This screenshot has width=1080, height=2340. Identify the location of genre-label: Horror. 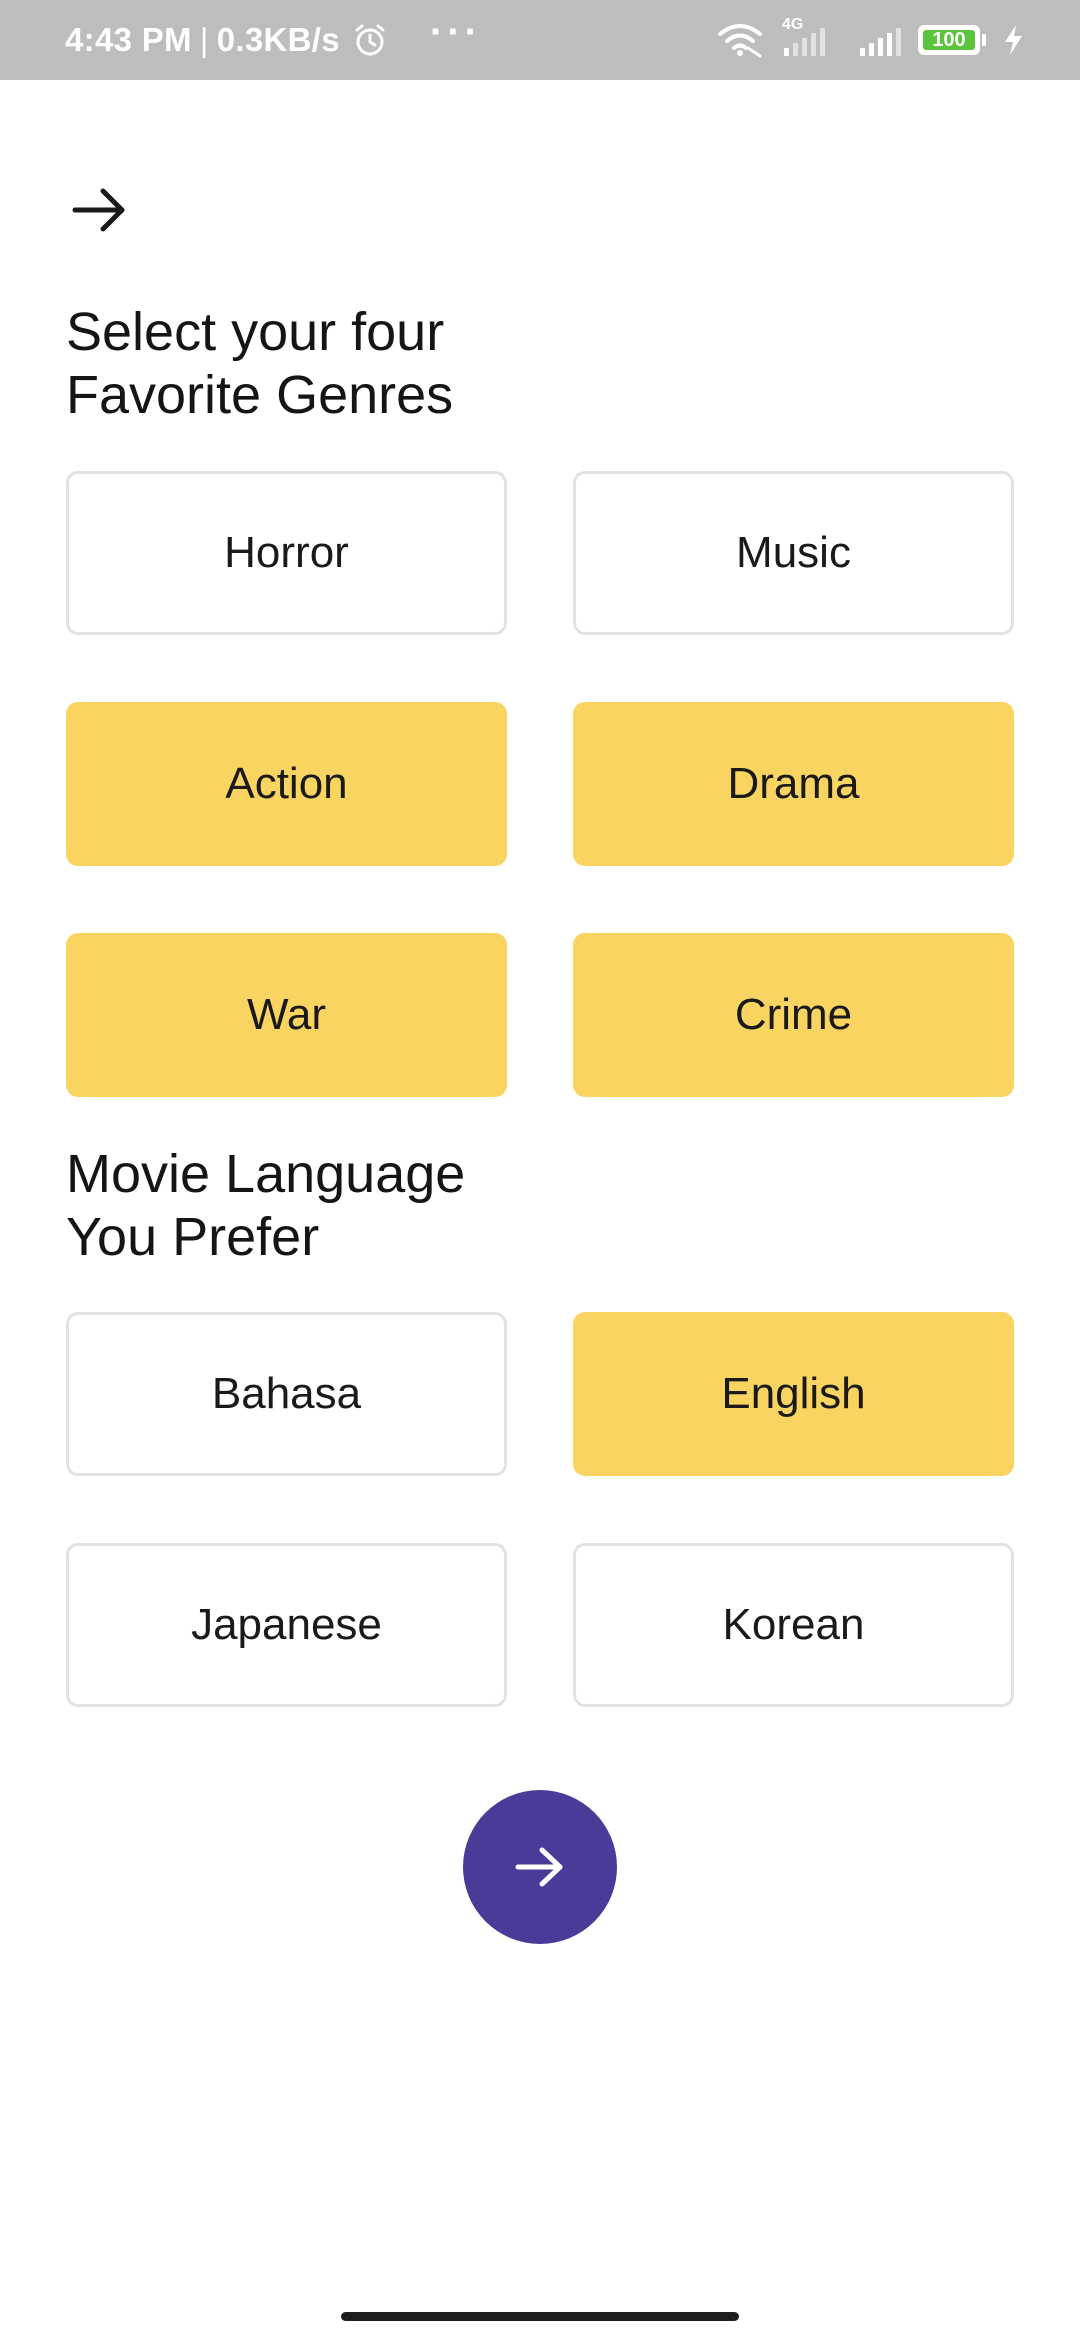
(286, 552).